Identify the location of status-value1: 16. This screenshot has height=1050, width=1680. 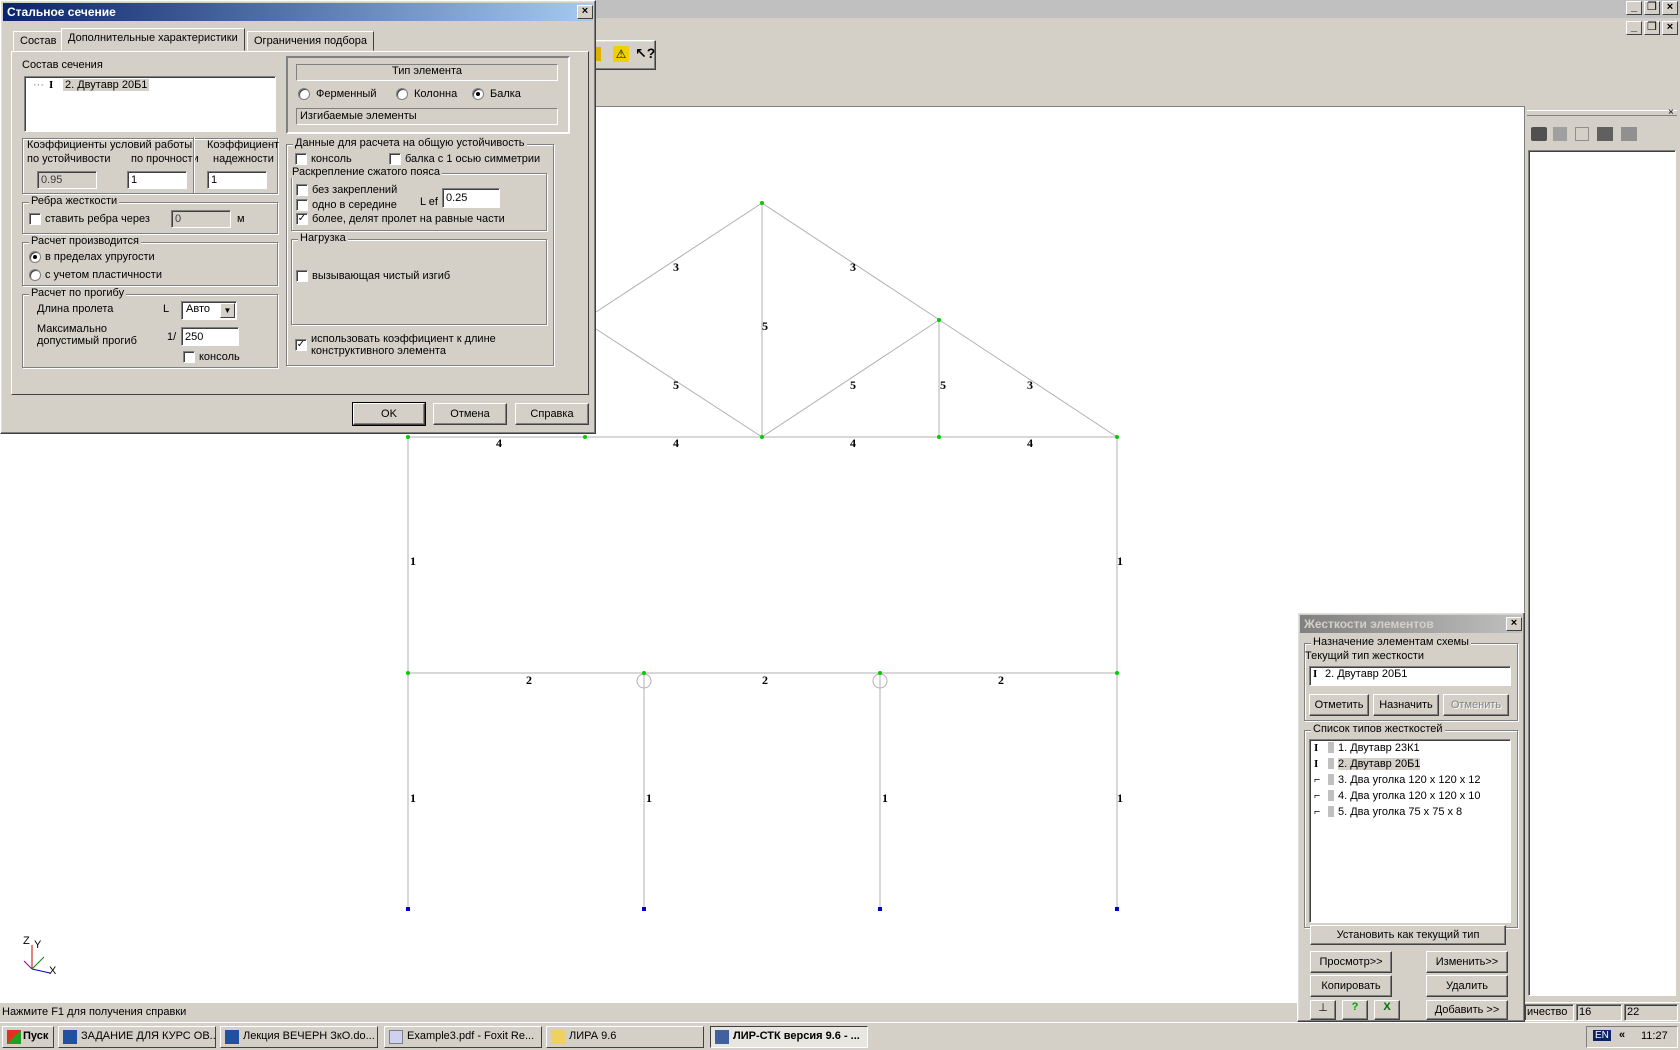
(1585, 1012).